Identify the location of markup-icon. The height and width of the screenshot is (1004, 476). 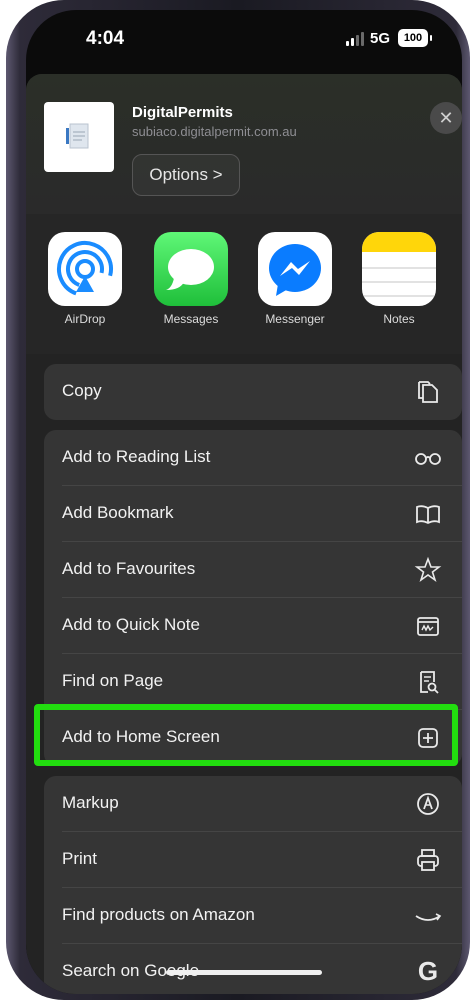
(428, 804).